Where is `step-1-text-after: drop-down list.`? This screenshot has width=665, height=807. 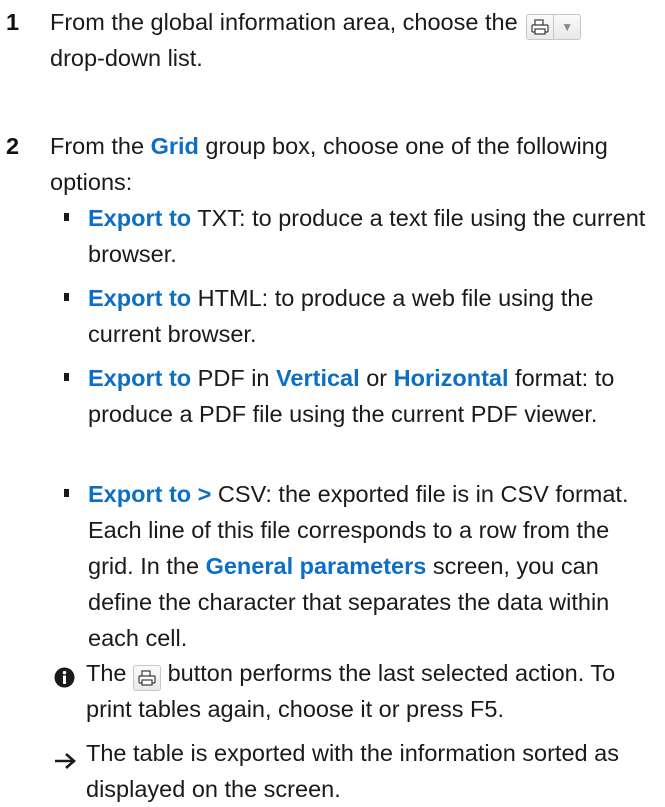
step-1-text-after: drop-down list. is located at coordinates (126, 58).